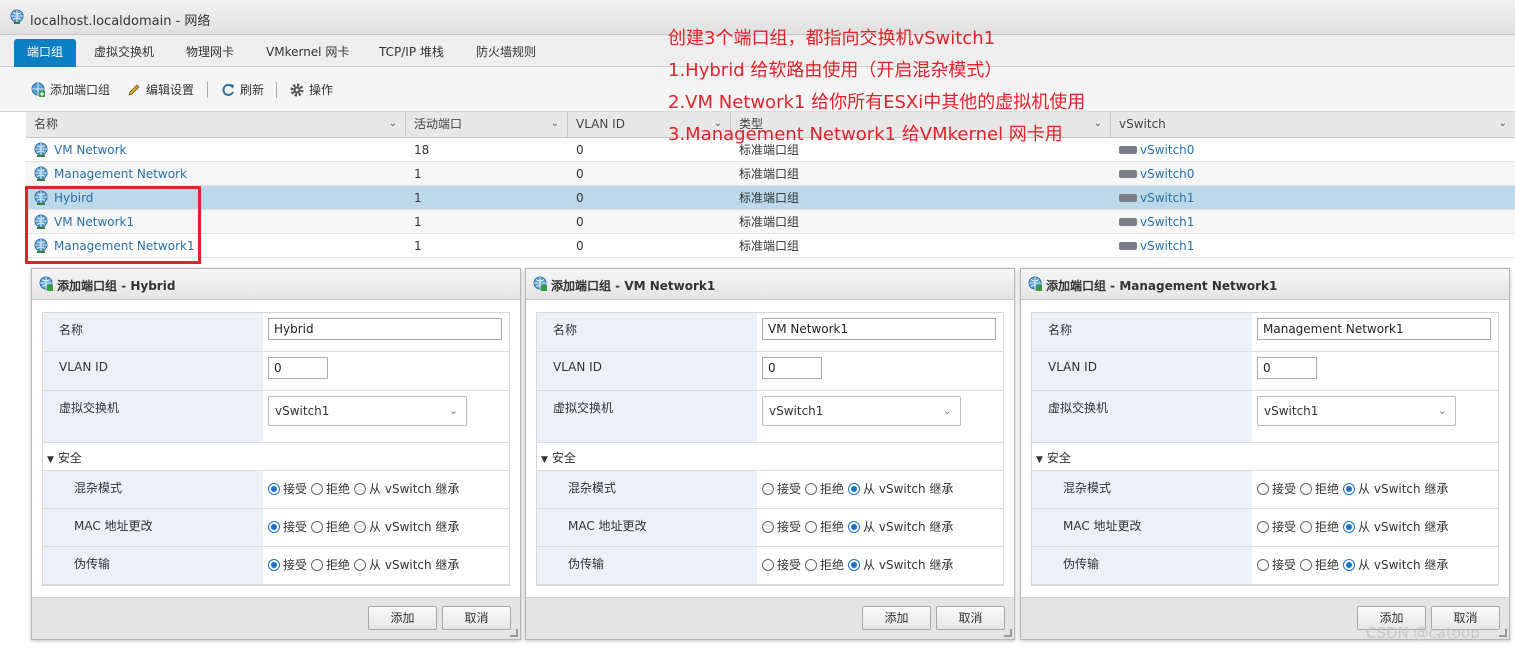 This screenshot has width=1515, height=656. I want to click on table-row: Management Network 1 0 标准端口组 vSwitch0, so click(770, 174).